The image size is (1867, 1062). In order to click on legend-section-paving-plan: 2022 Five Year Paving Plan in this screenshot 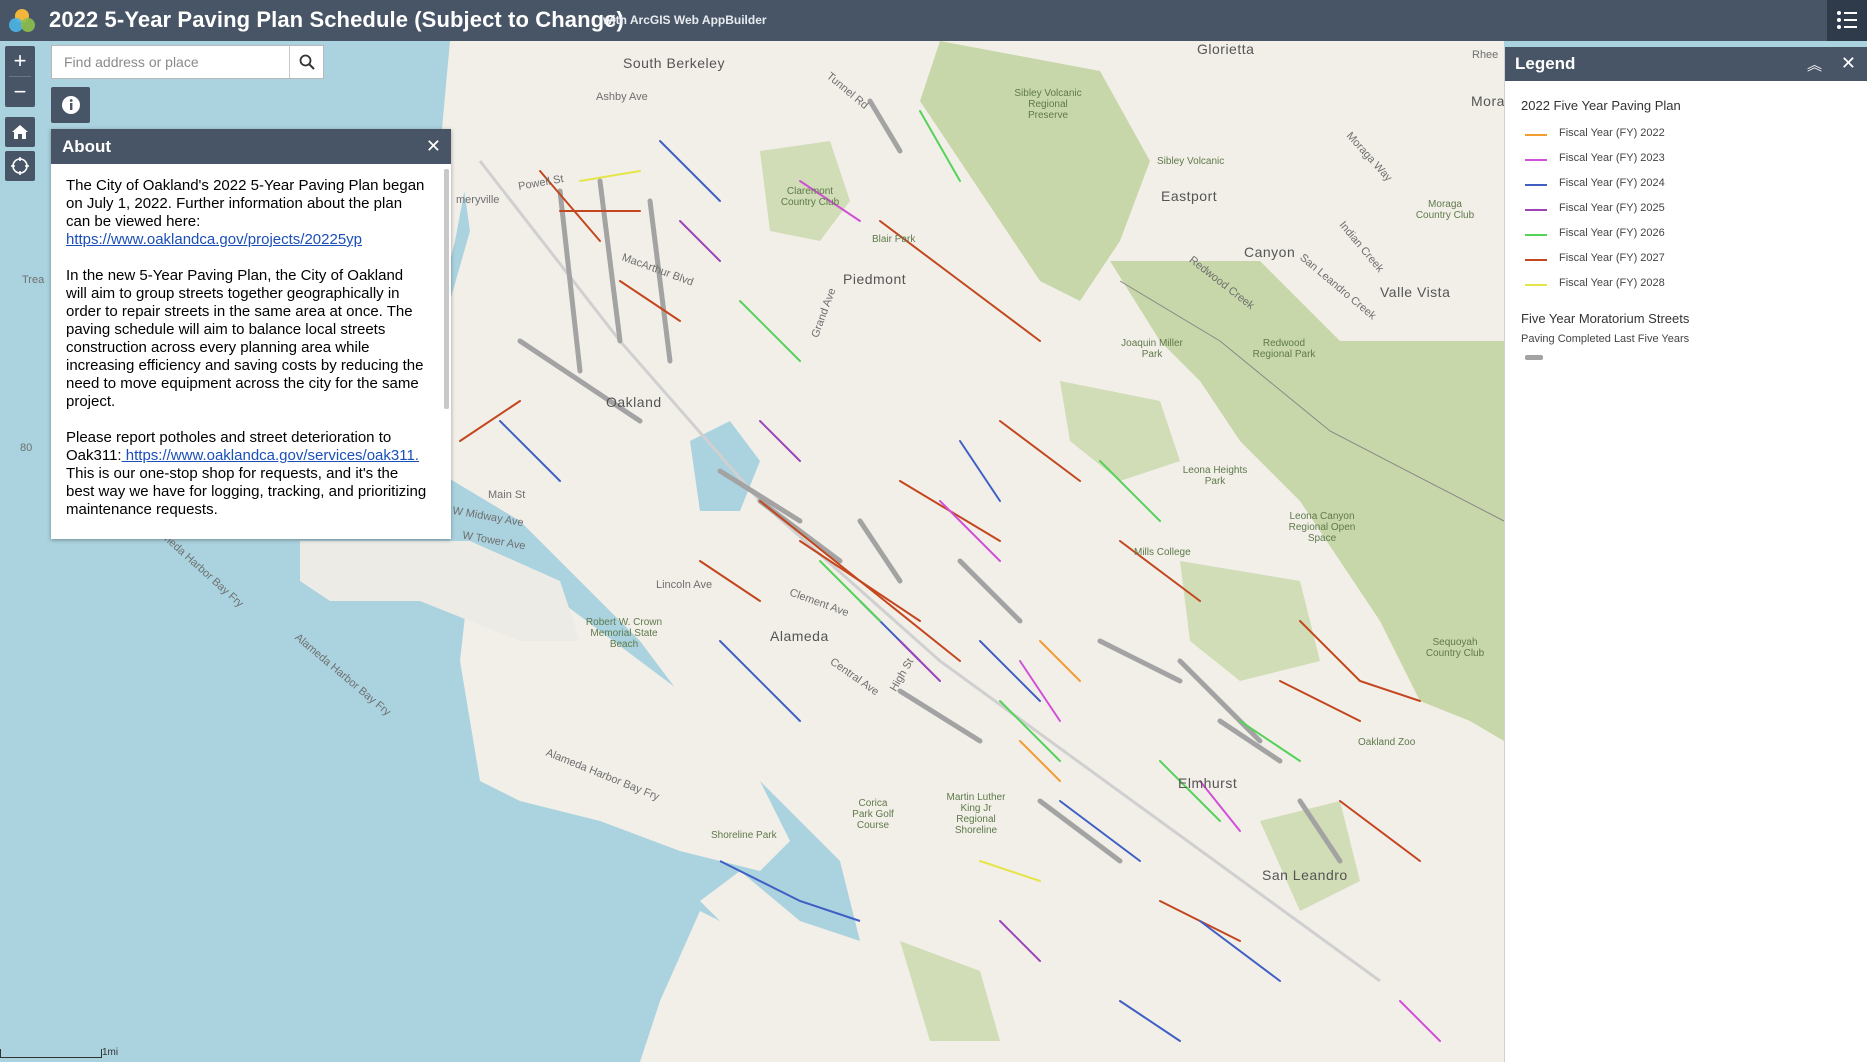, I will do `click(1601, 105)`.